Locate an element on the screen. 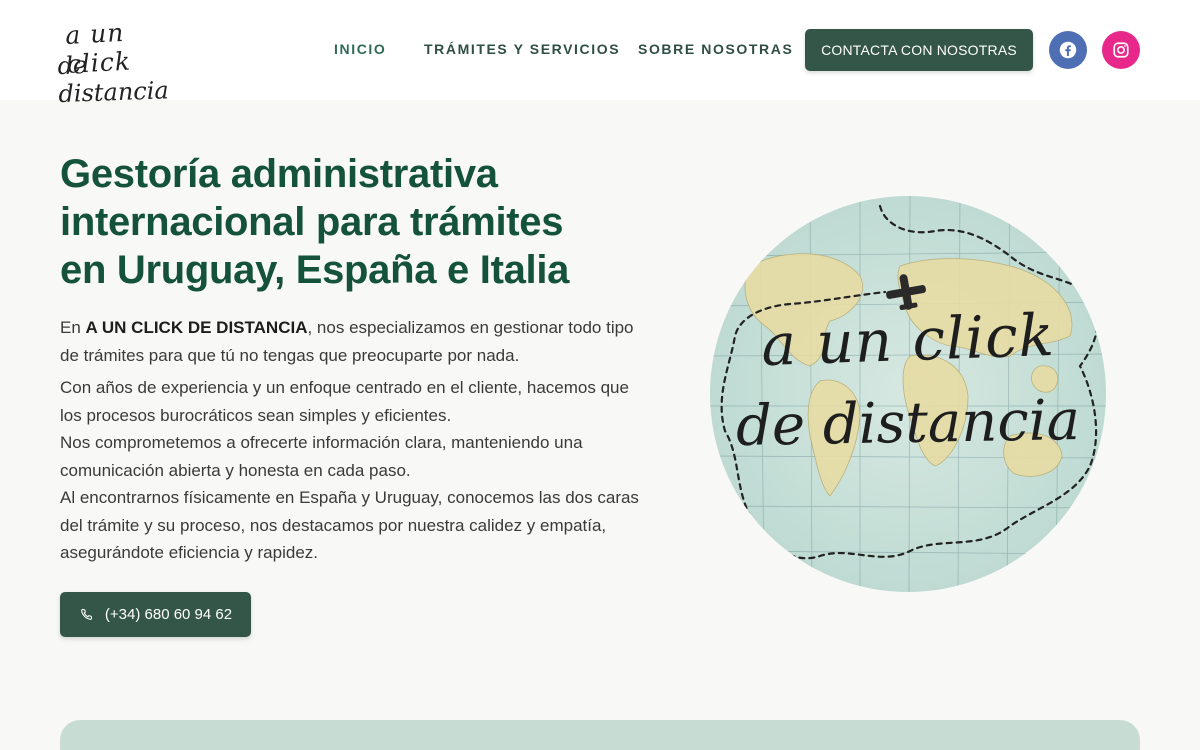  nav-sobre-nosotras: SOBRE NOSOTRAS is located at coordinates (715, 49).